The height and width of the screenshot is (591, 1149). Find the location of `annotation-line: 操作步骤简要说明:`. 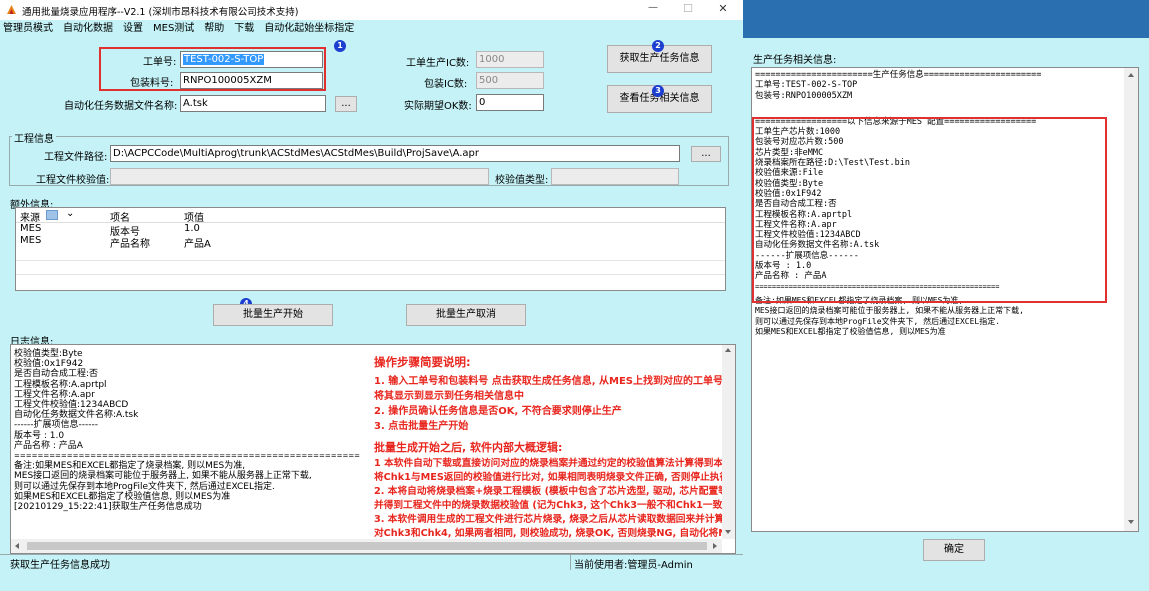

annotation-line: 操作步骤简要说明: is located at coordinates (422, 362).